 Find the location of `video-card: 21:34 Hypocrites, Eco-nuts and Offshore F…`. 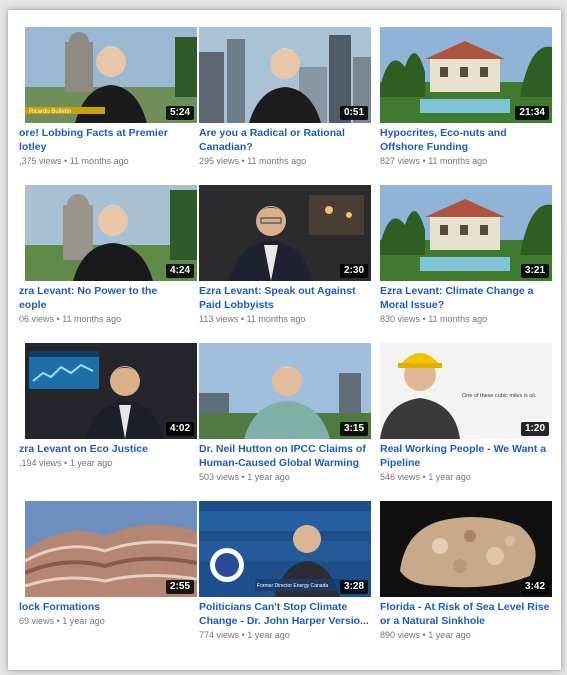

video-card: 21:34 Hypocrites, Eco-nuts and Offshore F… is located at coordinates (466, 102).